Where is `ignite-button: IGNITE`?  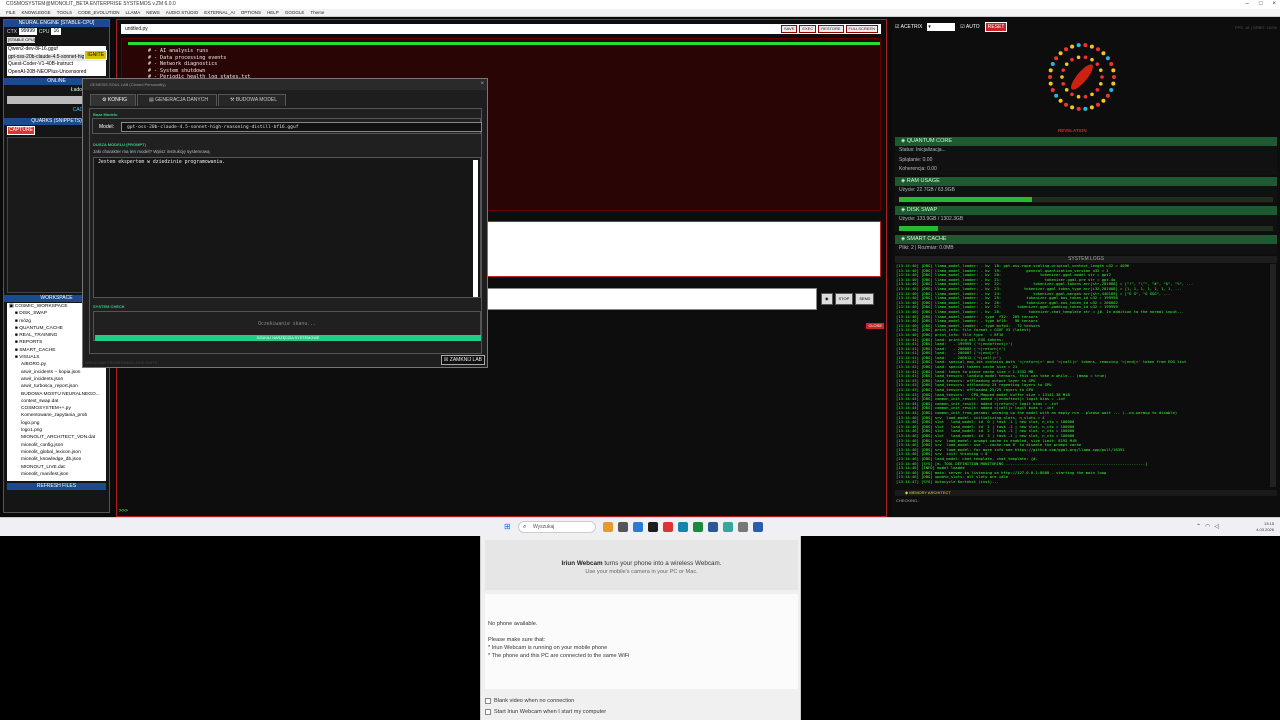
ignite-button: IGNITE is located at coordinates (95, 55).